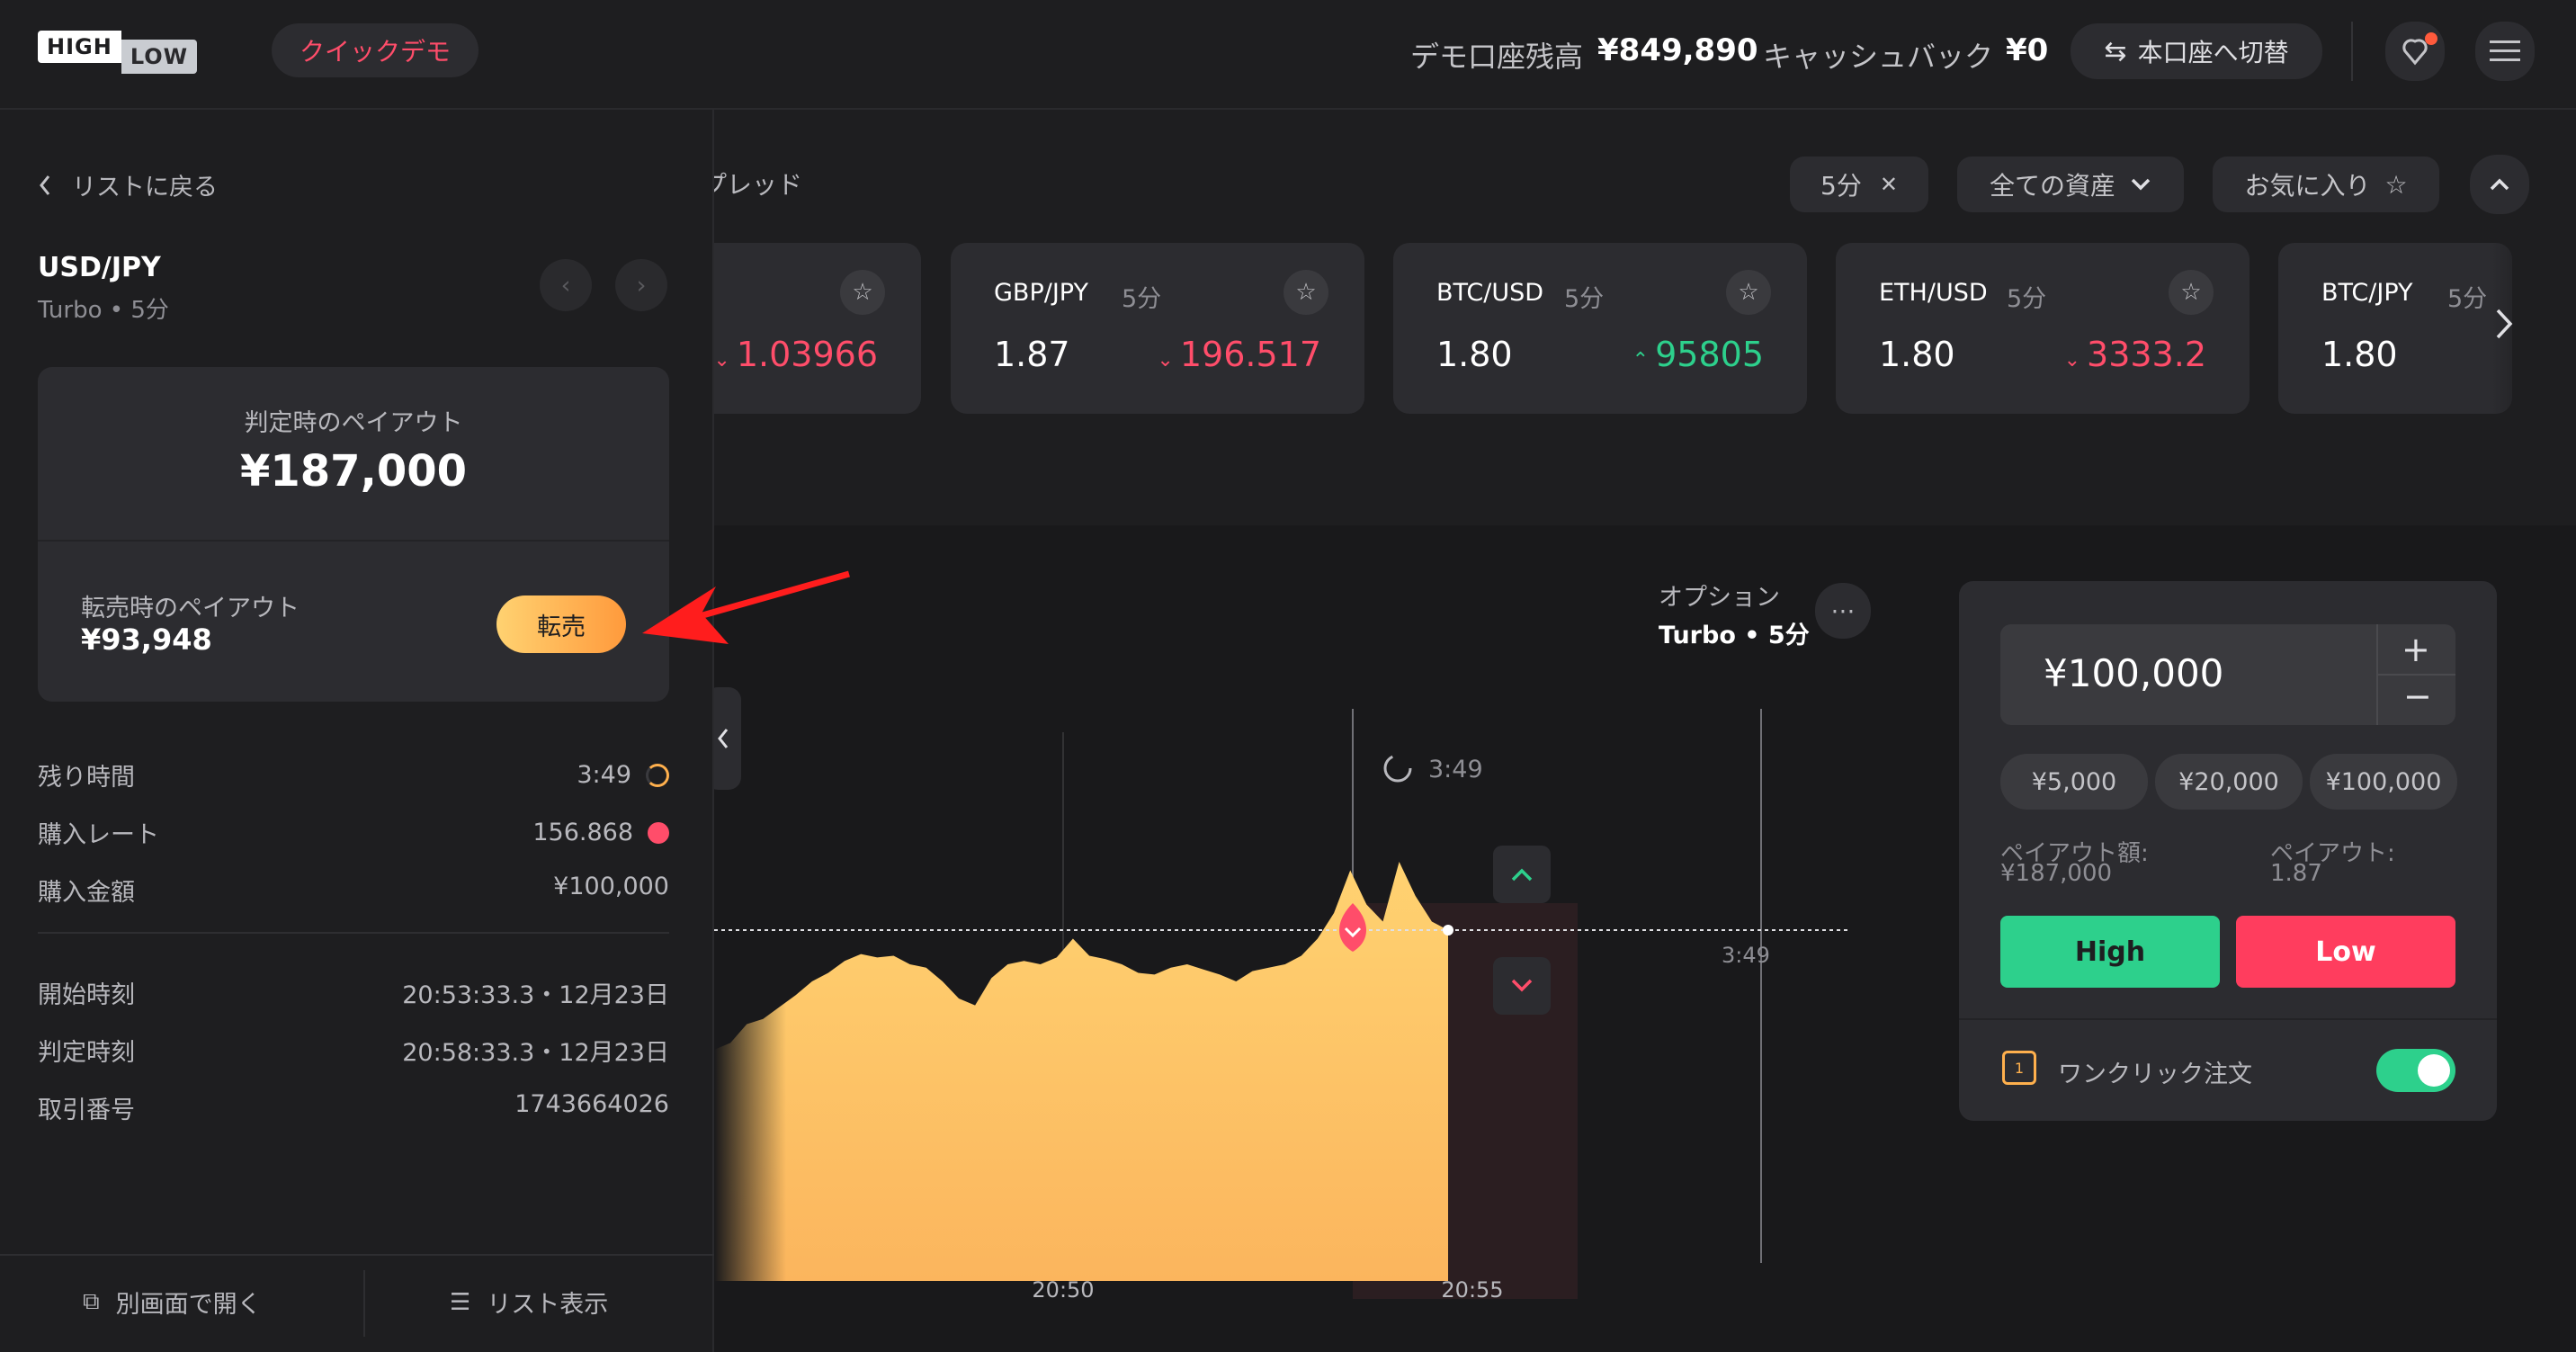 The width and height of the screenshot is (2576, 1352). I want to click on duration-chip: 5分 ✕, so click(1859, 185).